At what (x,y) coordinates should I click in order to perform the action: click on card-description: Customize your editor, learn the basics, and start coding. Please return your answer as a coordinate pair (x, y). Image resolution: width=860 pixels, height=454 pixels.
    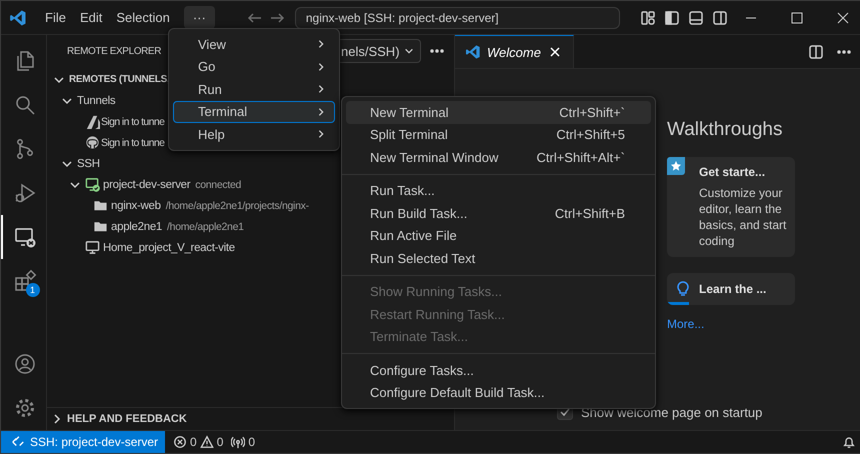
    Looking at the image, I should click on (743, 217).